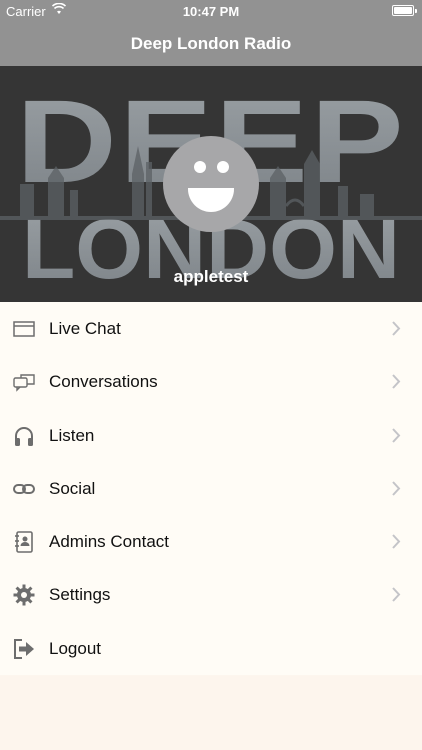 The width and height of the screenshot is (422, 750). What do you see at coordinates (211, 382) in the screenshot?
I see `menu-item-conversations: Conversations` at bounding box center [211, 382].